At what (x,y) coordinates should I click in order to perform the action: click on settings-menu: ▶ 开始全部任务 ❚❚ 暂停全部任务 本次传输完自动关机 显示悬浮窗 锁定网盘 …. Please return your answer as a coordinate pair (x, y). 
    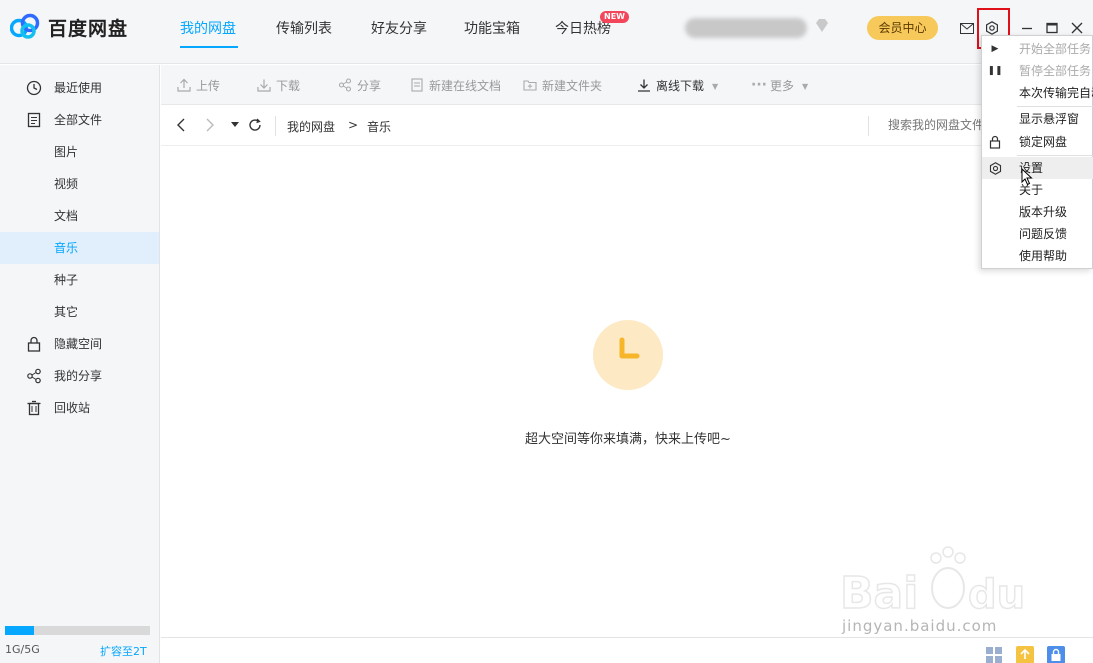
    Looking at the image, I should click on (1037, 152).